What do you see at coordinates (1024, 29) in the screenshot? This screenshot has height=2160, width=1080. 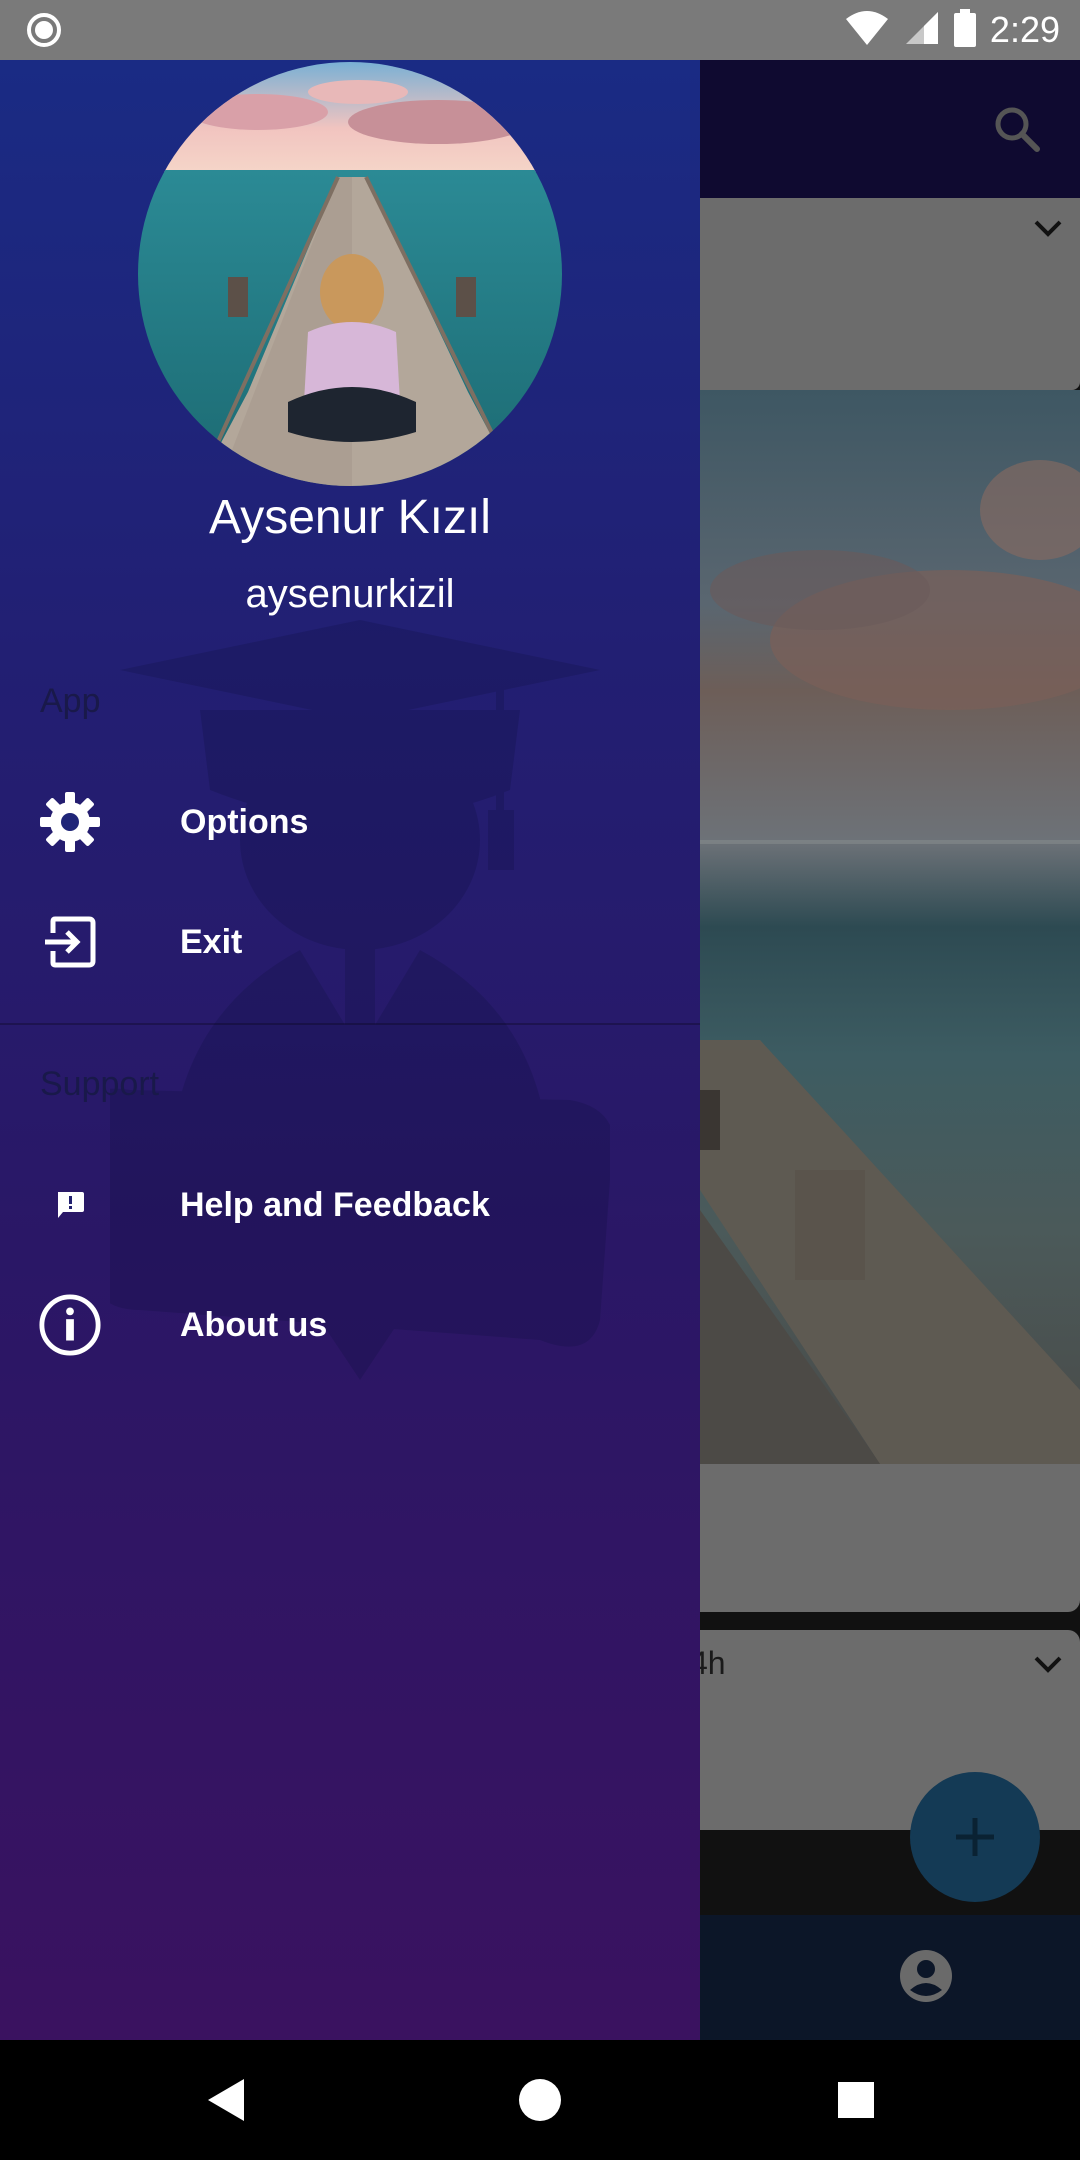 I see `status-time: 2:29` at bounding box center [1024, 29].